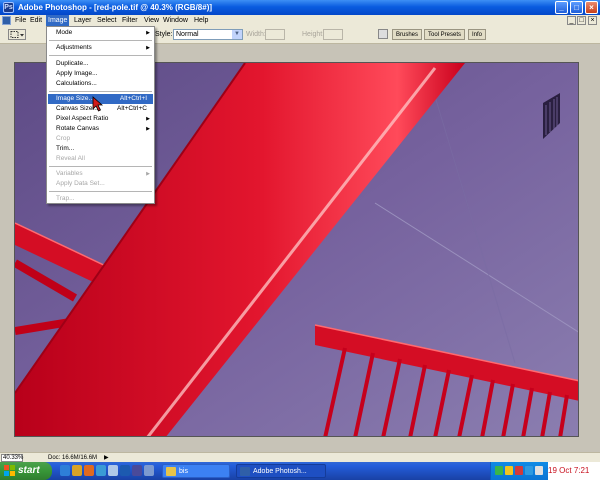 Image resolution: width=600 pixels, height=480 pixels. I want to click on antivirus-tray-icon, so click(519, 470).